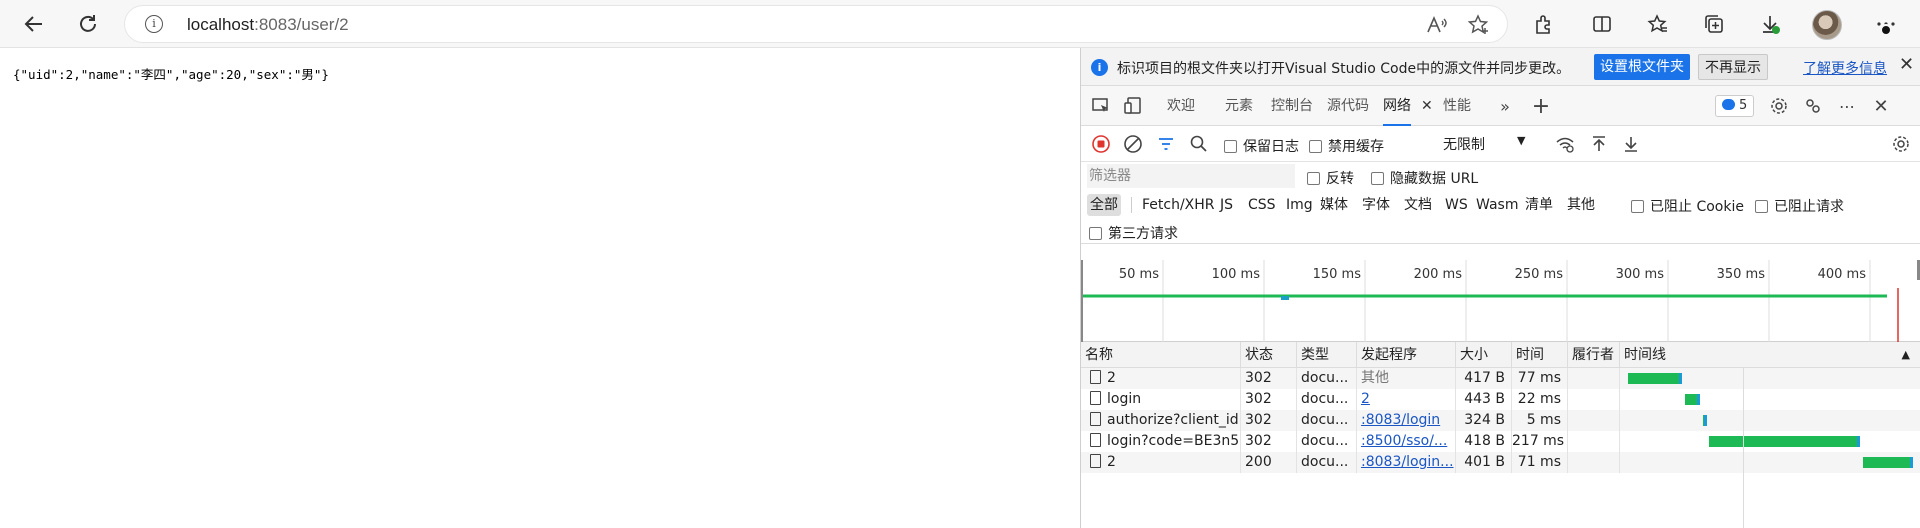 Image resolution: width=1920 pixels, height=528 pixels. What do you see at coordinates (1348, 106) in the screenshot?
I see `tab-sources: 源代码` at bounding box center [1348, 106].